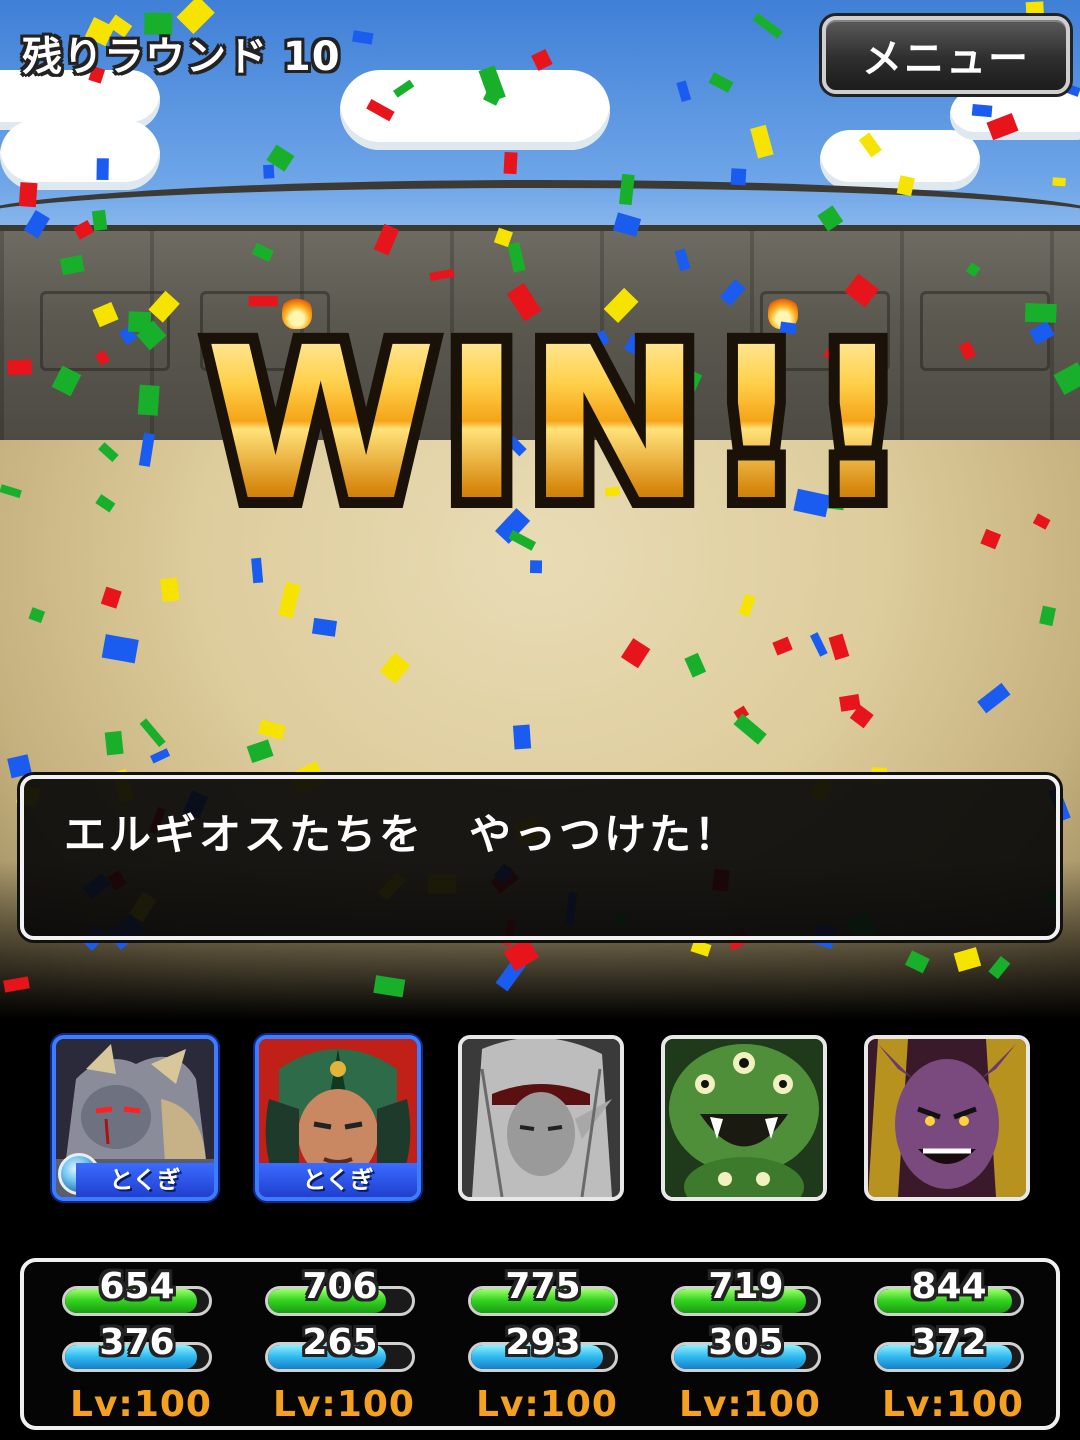  What do you see at coordinates (746, 1342) in the screenshot?
I see `mp-value: 305` at bounding box center [746, 1342].